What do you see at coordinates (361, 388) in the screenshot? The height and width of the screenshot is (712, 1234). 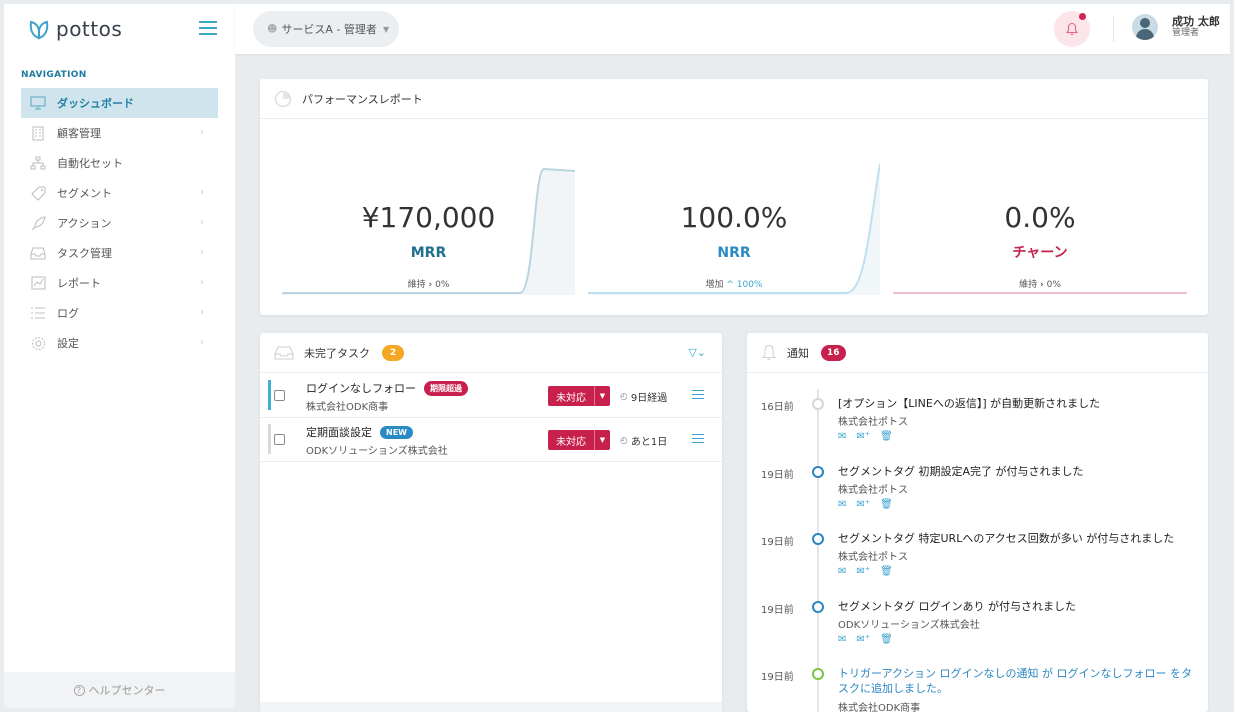 I see `task-title-text: ログインなしフォロー` at bounding box center [361, 388].